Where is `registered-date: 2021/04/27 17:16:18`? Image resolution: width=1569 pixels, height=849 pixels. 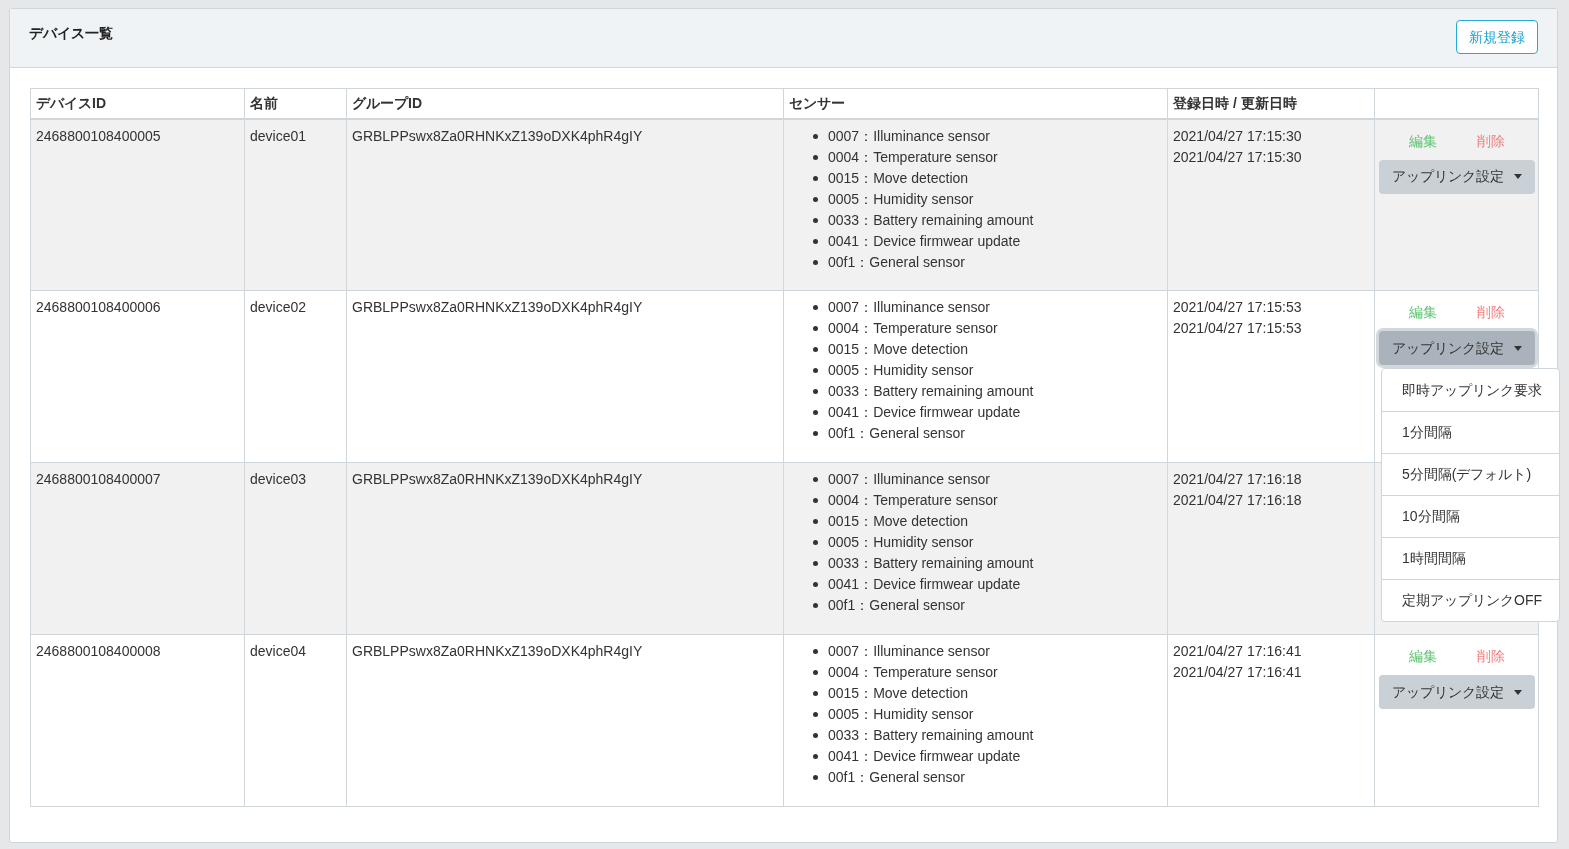
registered-date: 2021/04/27 17:16:18 is located at coordinates (1238, 479).